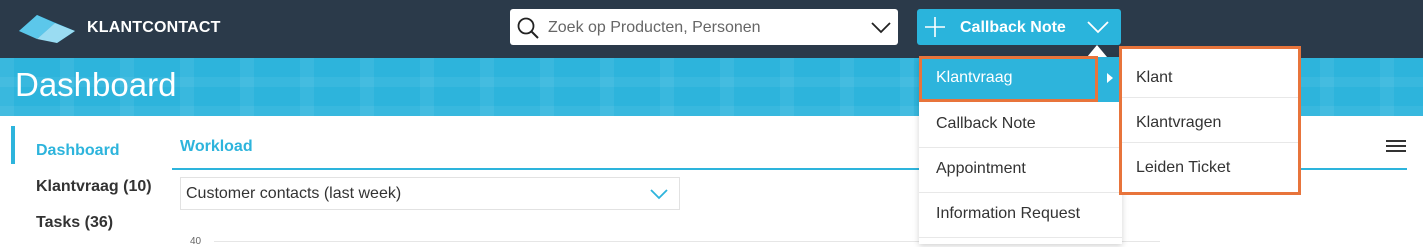 The image size is (1423, 247). I want to click on menu-item-label: Callback Note, so click(986, 123).